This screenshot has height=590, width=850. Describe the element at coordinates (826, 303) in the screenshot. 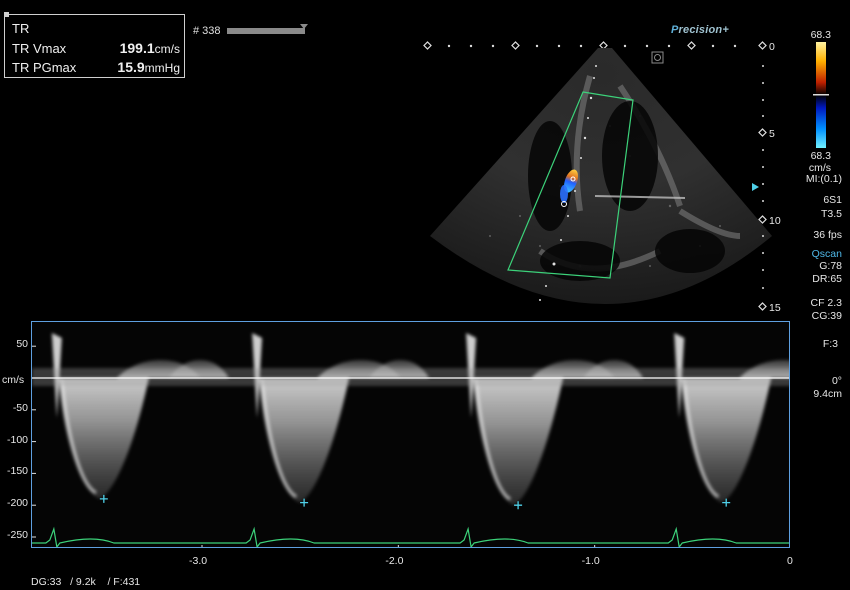

I see `color-frequency-label: CF 2.3` at that location.